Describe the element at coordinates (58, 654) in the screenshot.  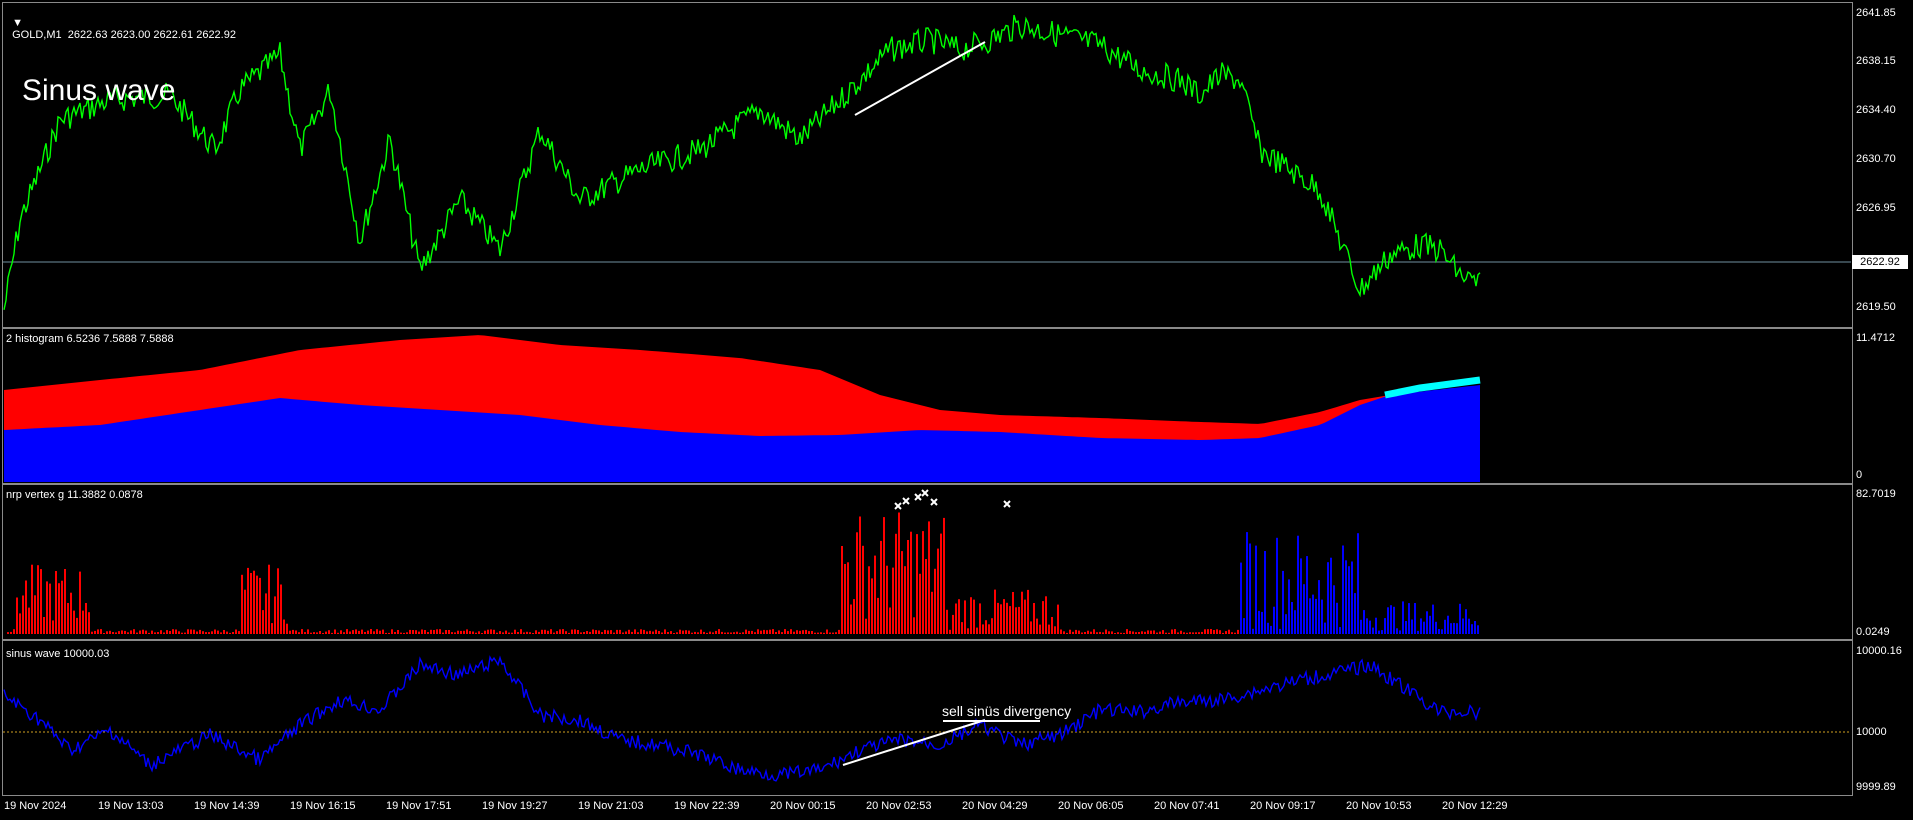
I see `sinus-header: sinus wave 10000.03` at that location.